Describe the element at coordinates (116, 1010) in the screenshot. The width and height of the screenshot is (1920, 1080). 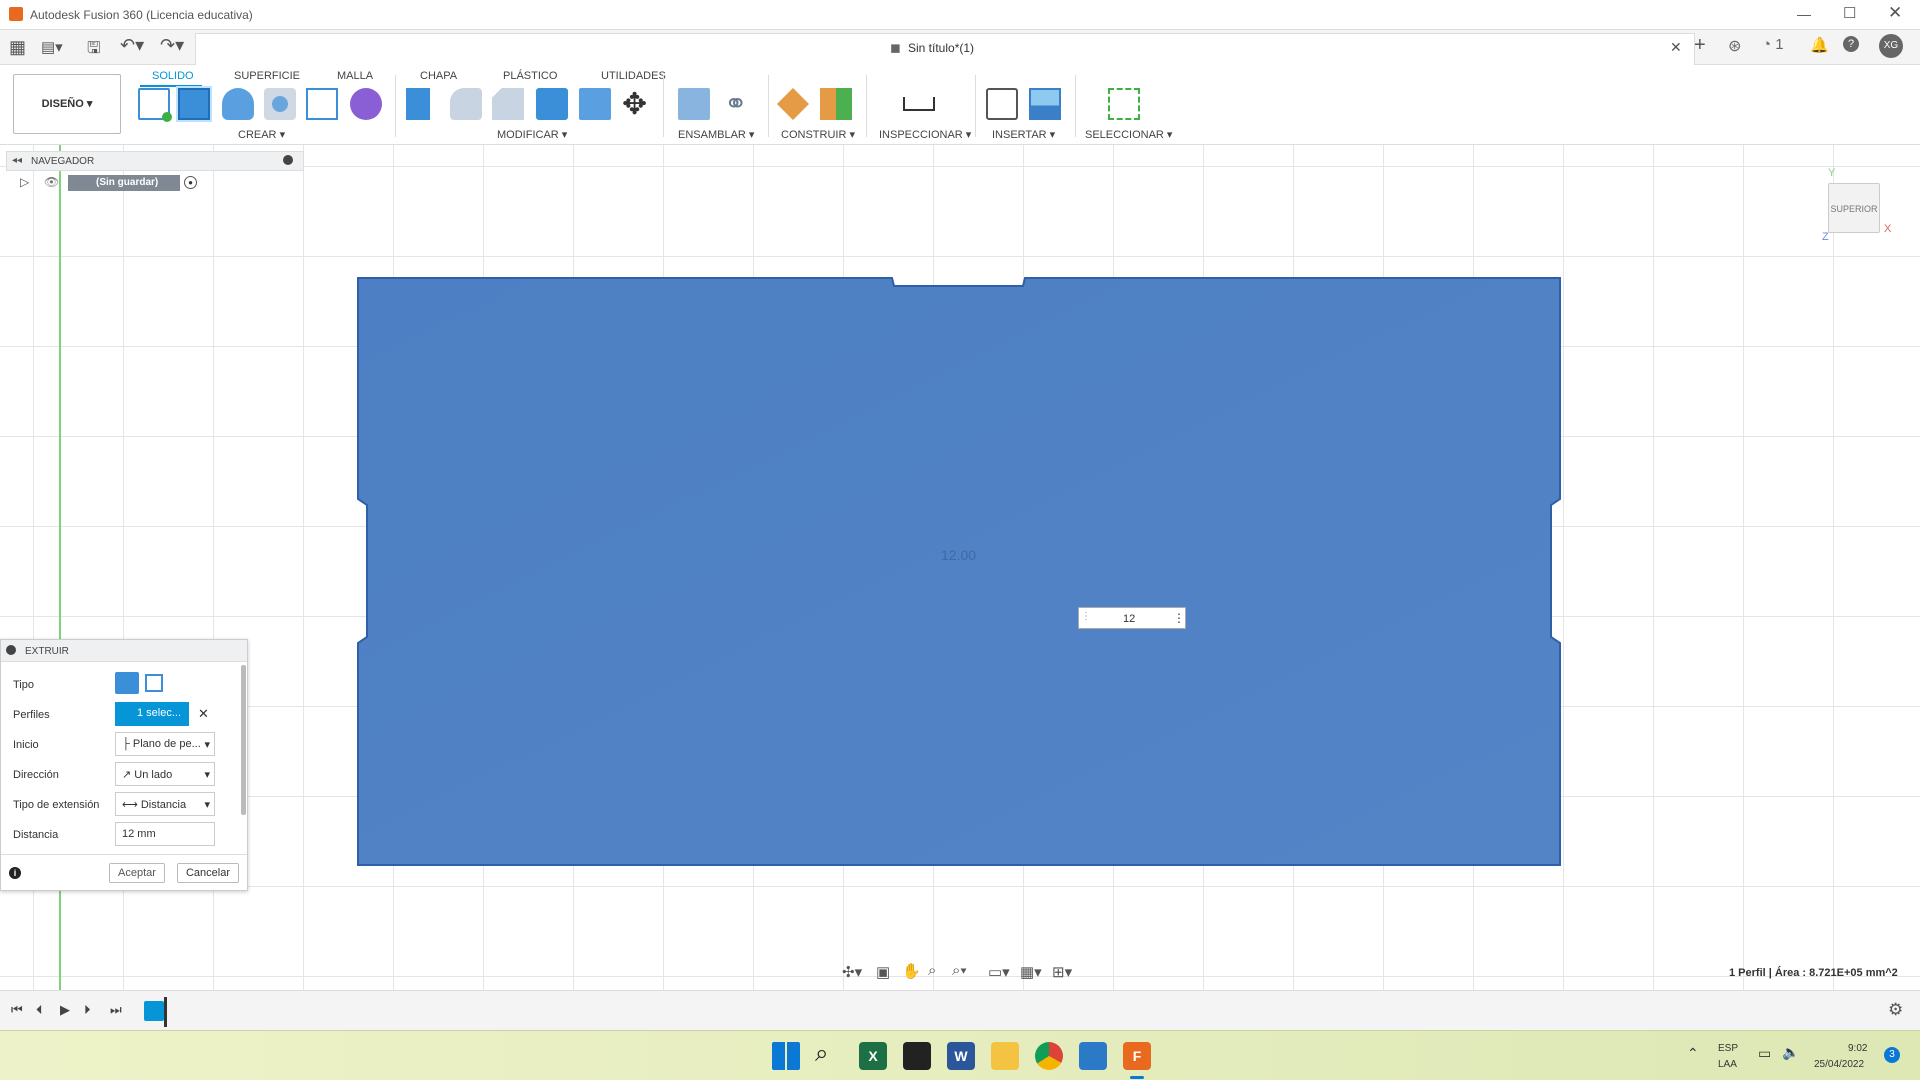
I see `go-to-end-icon: ⏭` at that location.